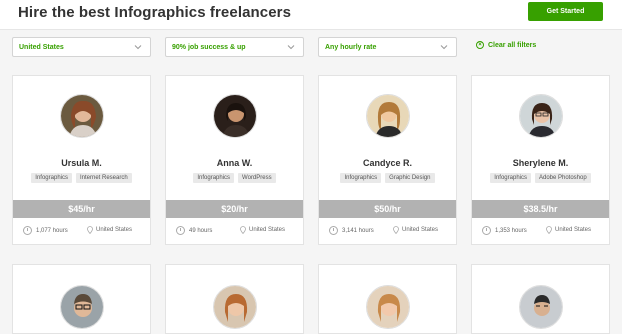  I want to click on hours-worked: 3,141 hours, so click(358, 230).